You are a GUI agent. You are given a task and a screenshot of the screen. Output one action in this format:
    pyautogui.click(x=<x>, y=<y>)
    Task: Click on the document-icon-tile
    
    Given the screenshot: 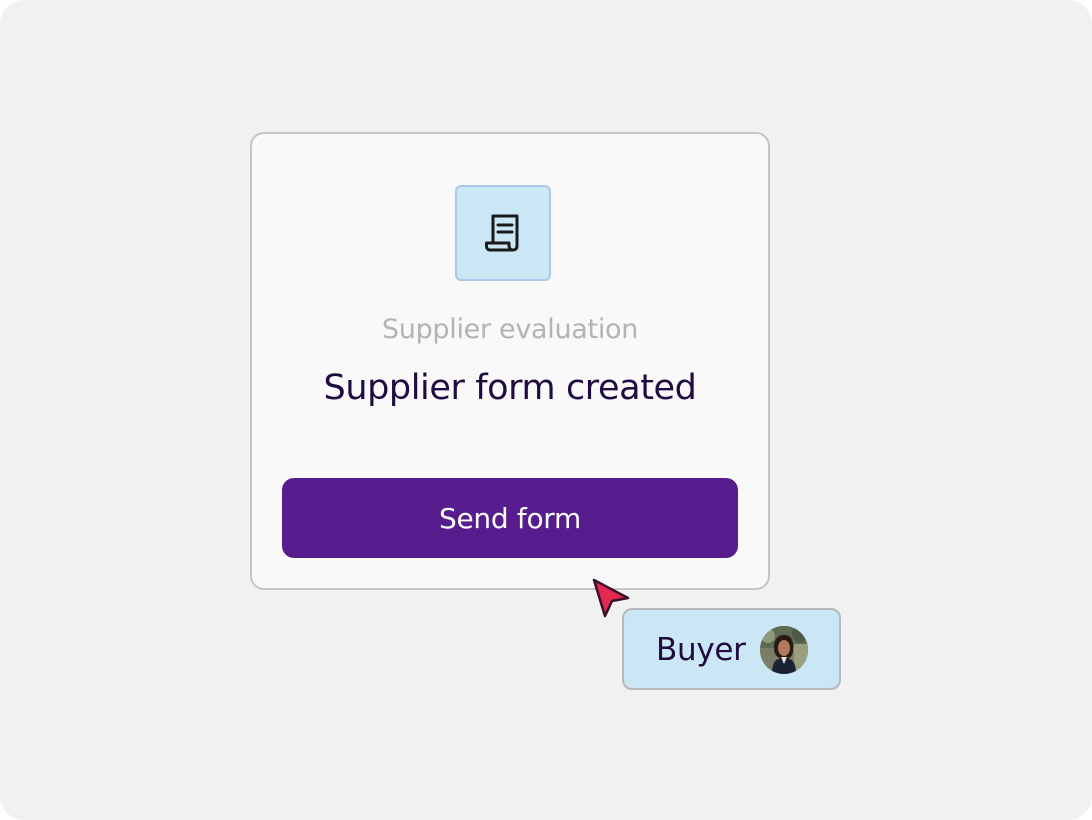 What is the action you would take?
    pyautogui.click(x=503, y=233)
    